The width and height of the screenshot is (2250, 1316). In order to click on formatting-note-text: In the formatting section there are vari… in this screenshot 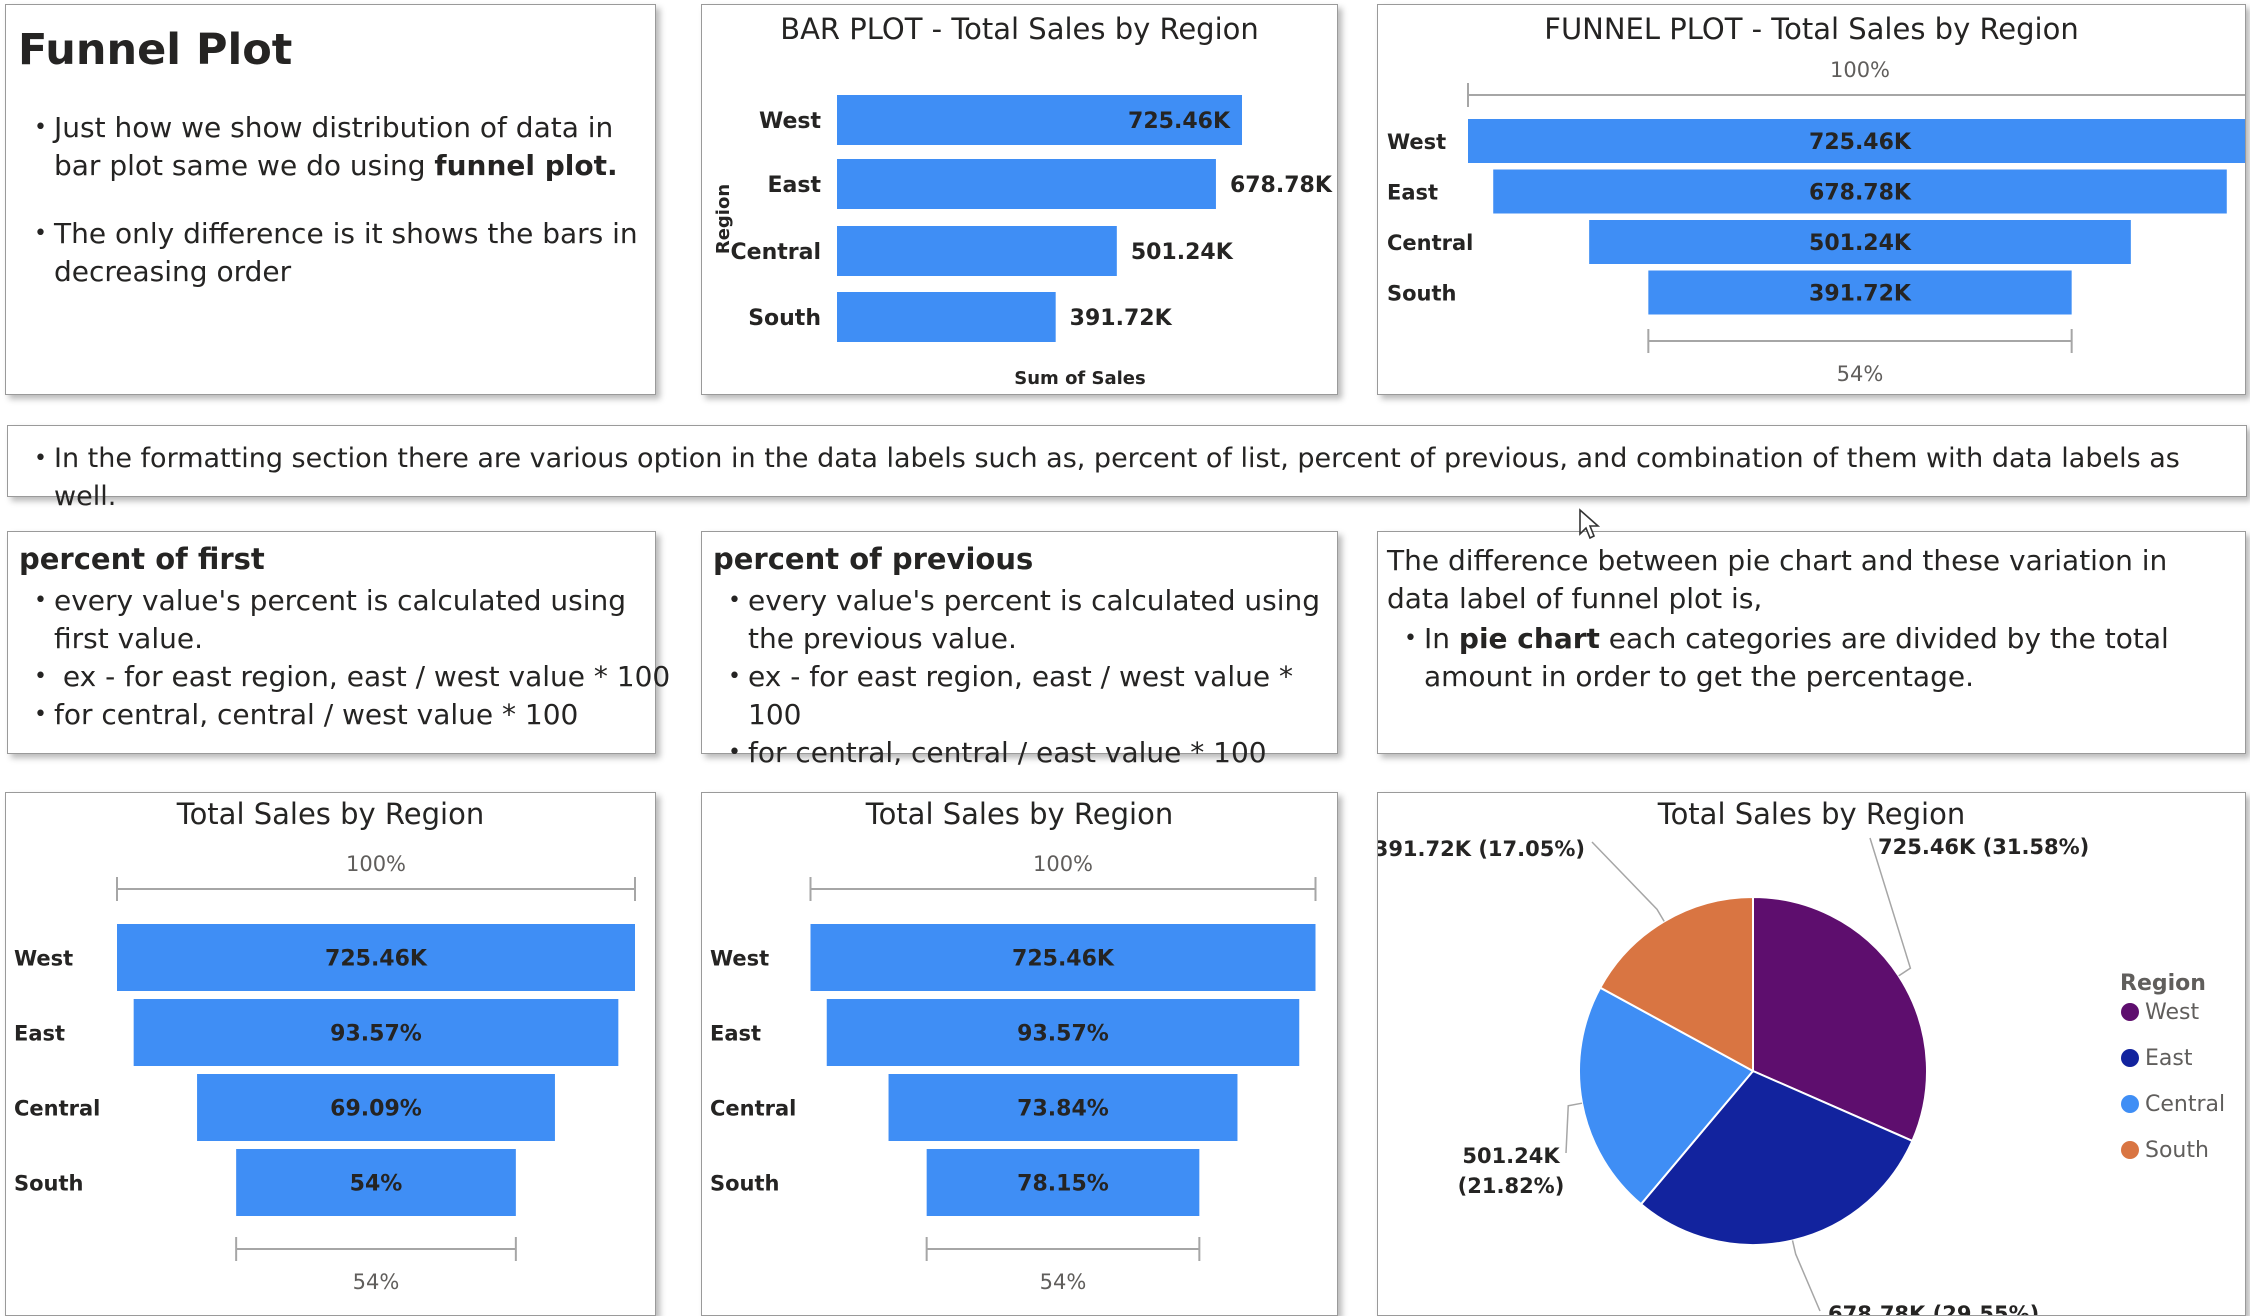, I will do `click(1134, 478)`.